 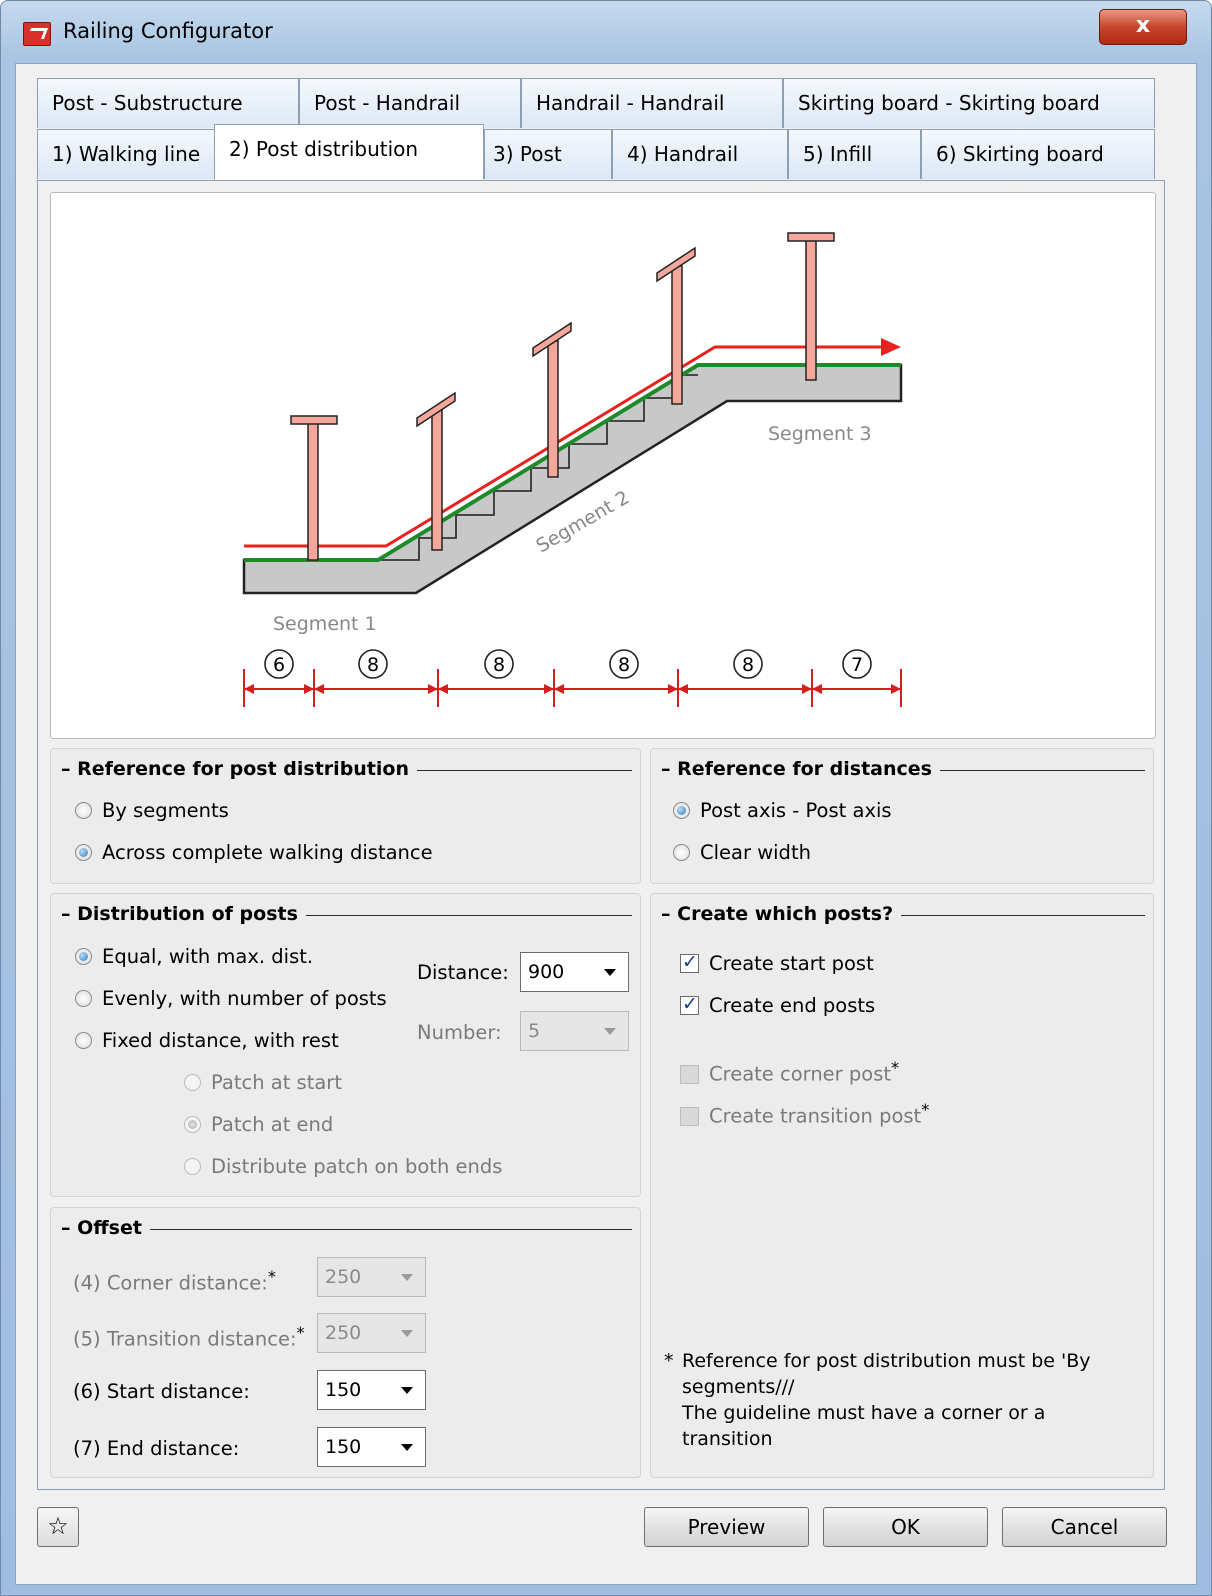 What do you see at coordinates (777, 963) in the screenshot?
I see `checkbox-create-start-post: Create start post` at bounding box center [777, 963].